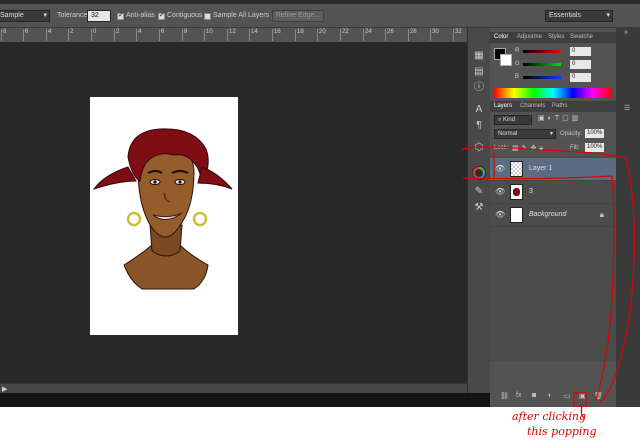  What do you see at coordinates (553, 93) in the screenshot?
I see `color-ramp` at bounding box center [553, 93].